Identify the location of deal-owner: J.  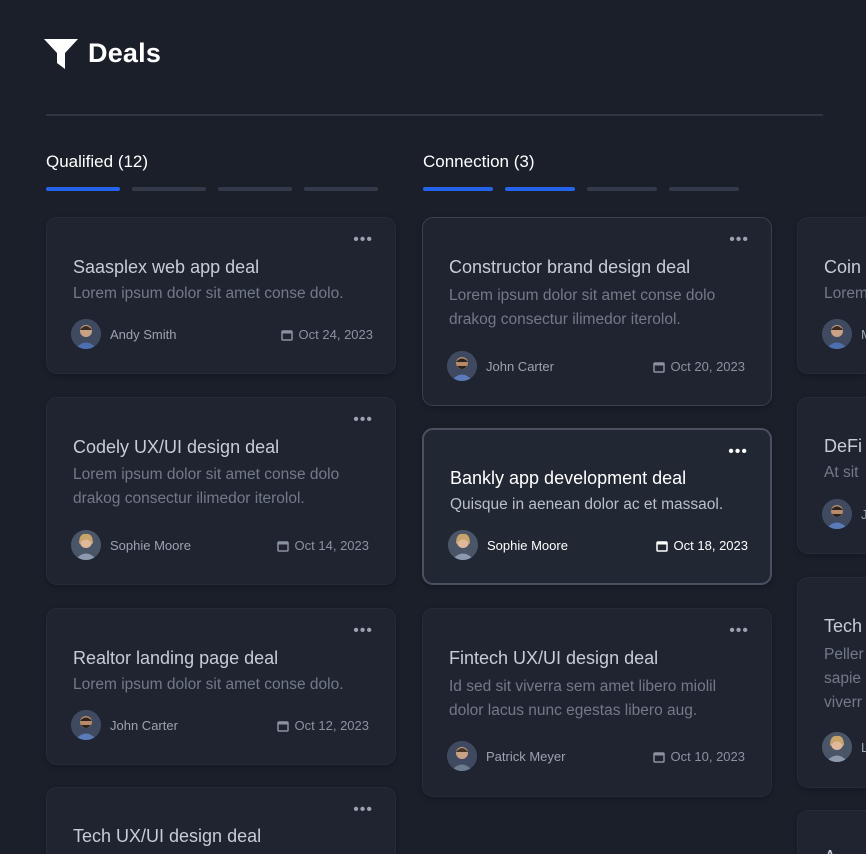
(844, 514).